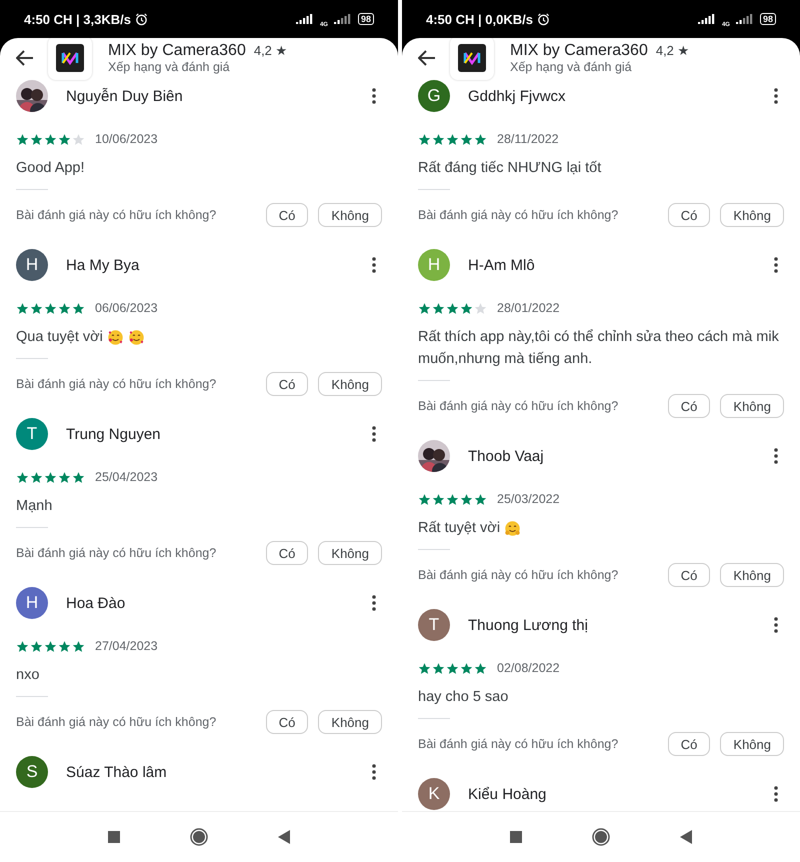 Image resolution: width=800 pixels, height=862 pixels. I want to click on reviewer-name: Trung Nguyen, so click(114, 434).